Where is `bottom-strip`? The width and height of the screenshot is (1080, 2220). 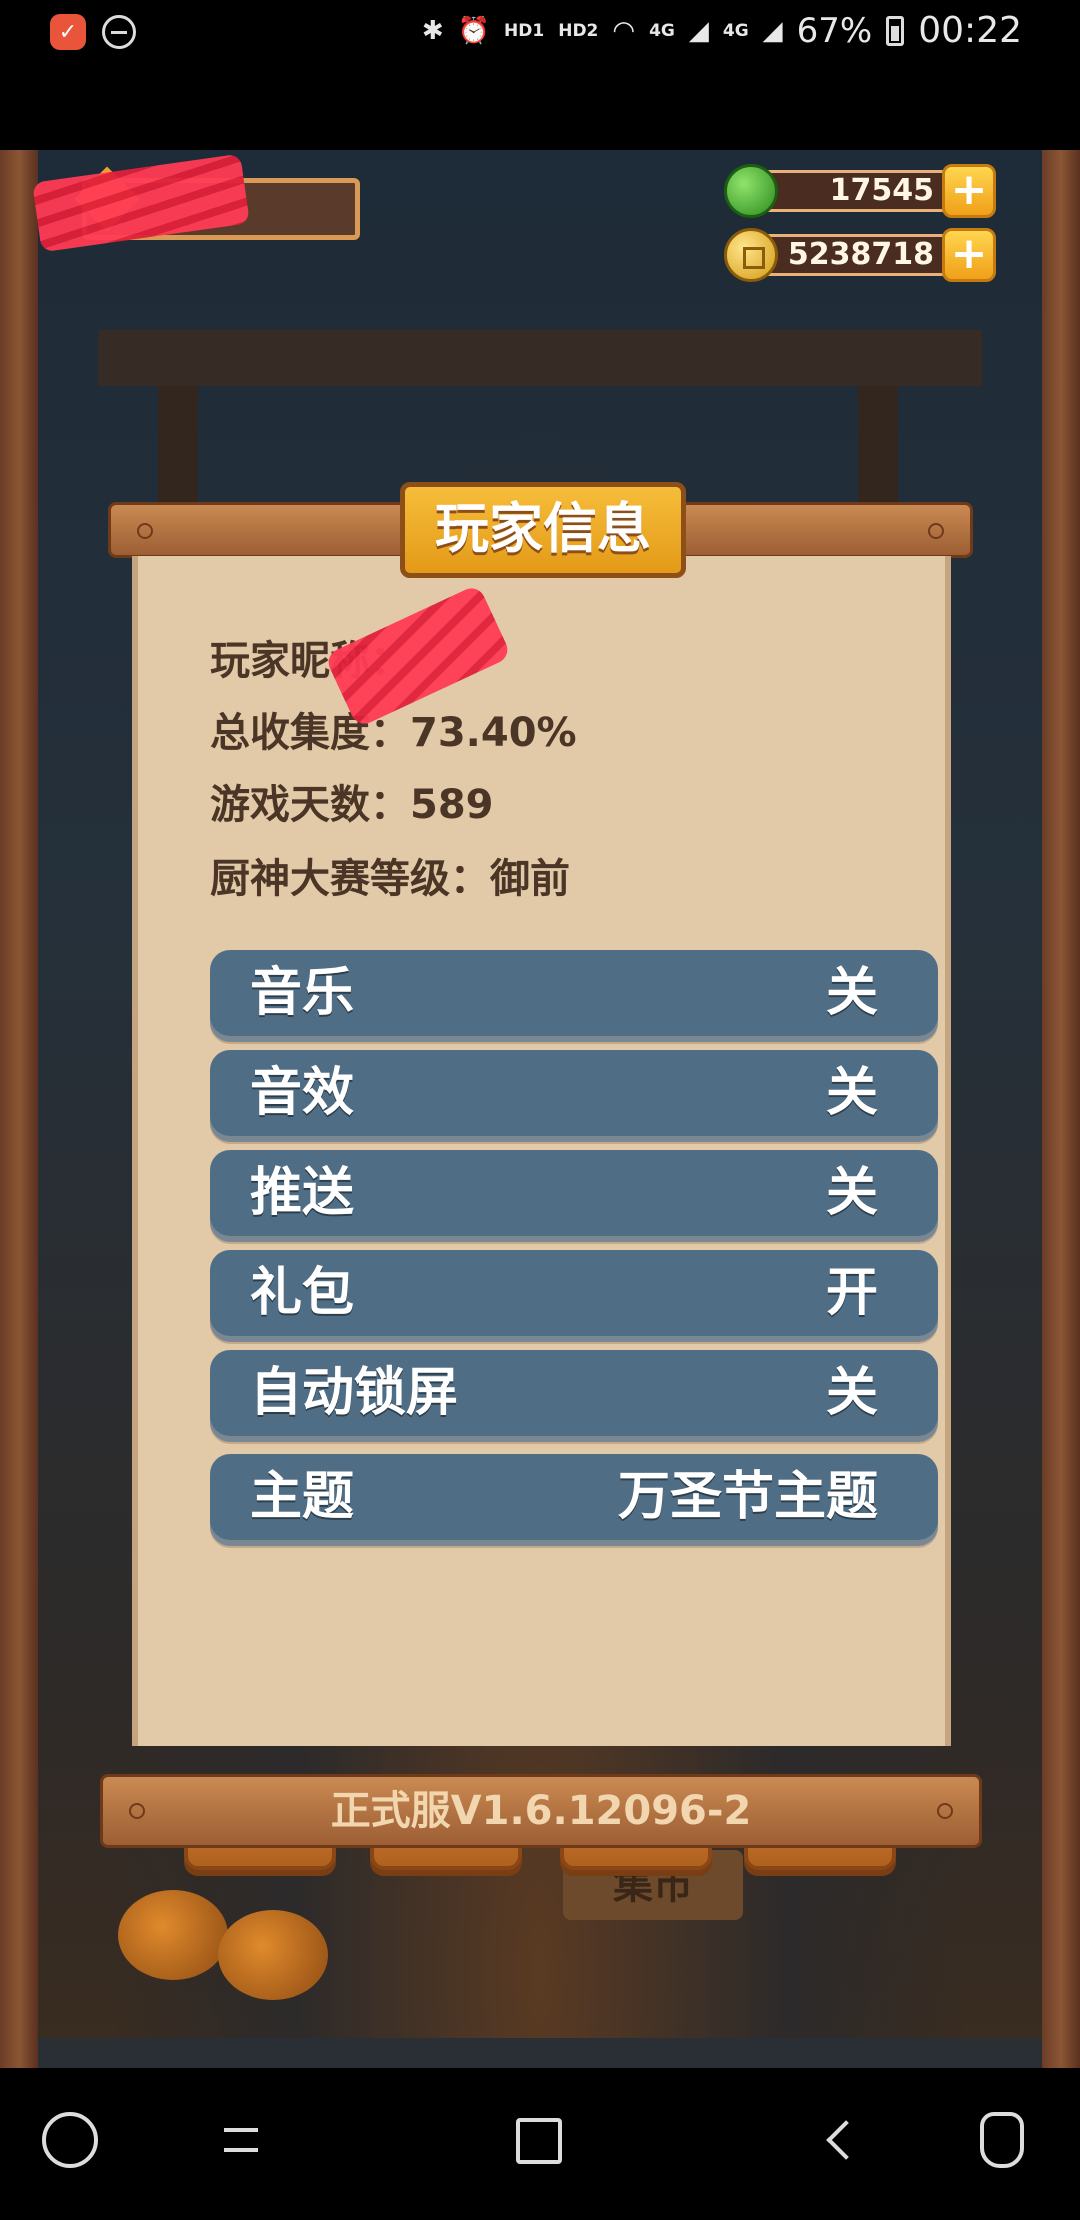
bottom-strip is located at coordinates (540, 2053).